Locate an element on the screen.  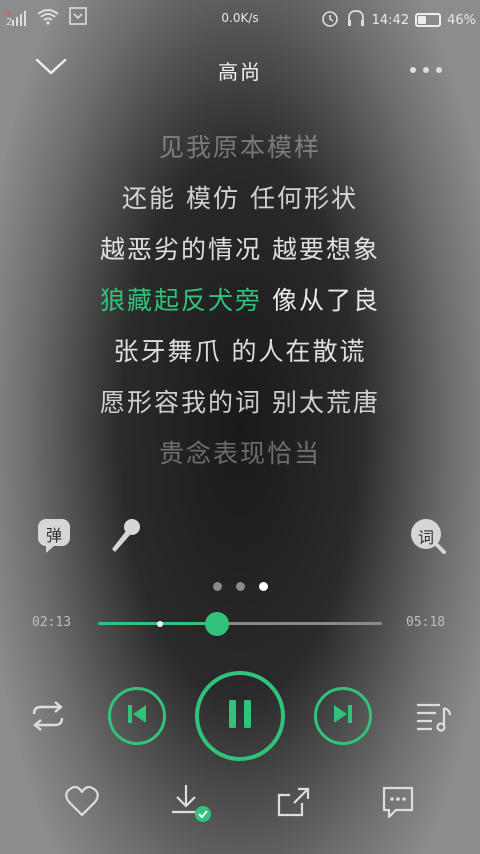
danmaku-button: 弹 is located at coordinates (56, 536).